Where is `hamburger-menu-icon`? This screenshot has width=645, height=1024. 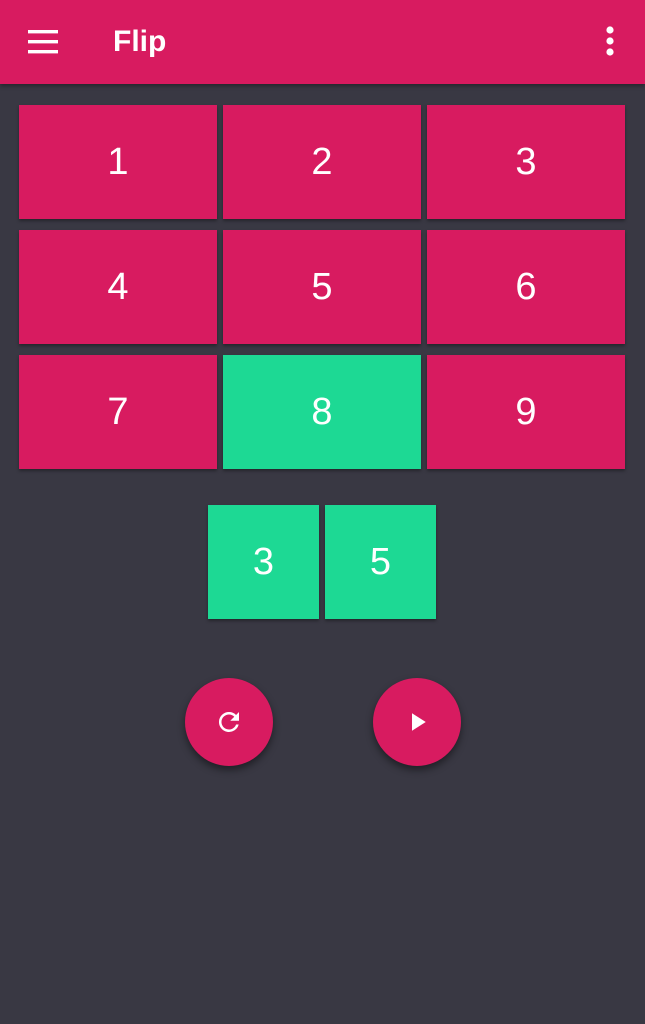 hamburger-menu-icon is located at coordinates (43, 43).